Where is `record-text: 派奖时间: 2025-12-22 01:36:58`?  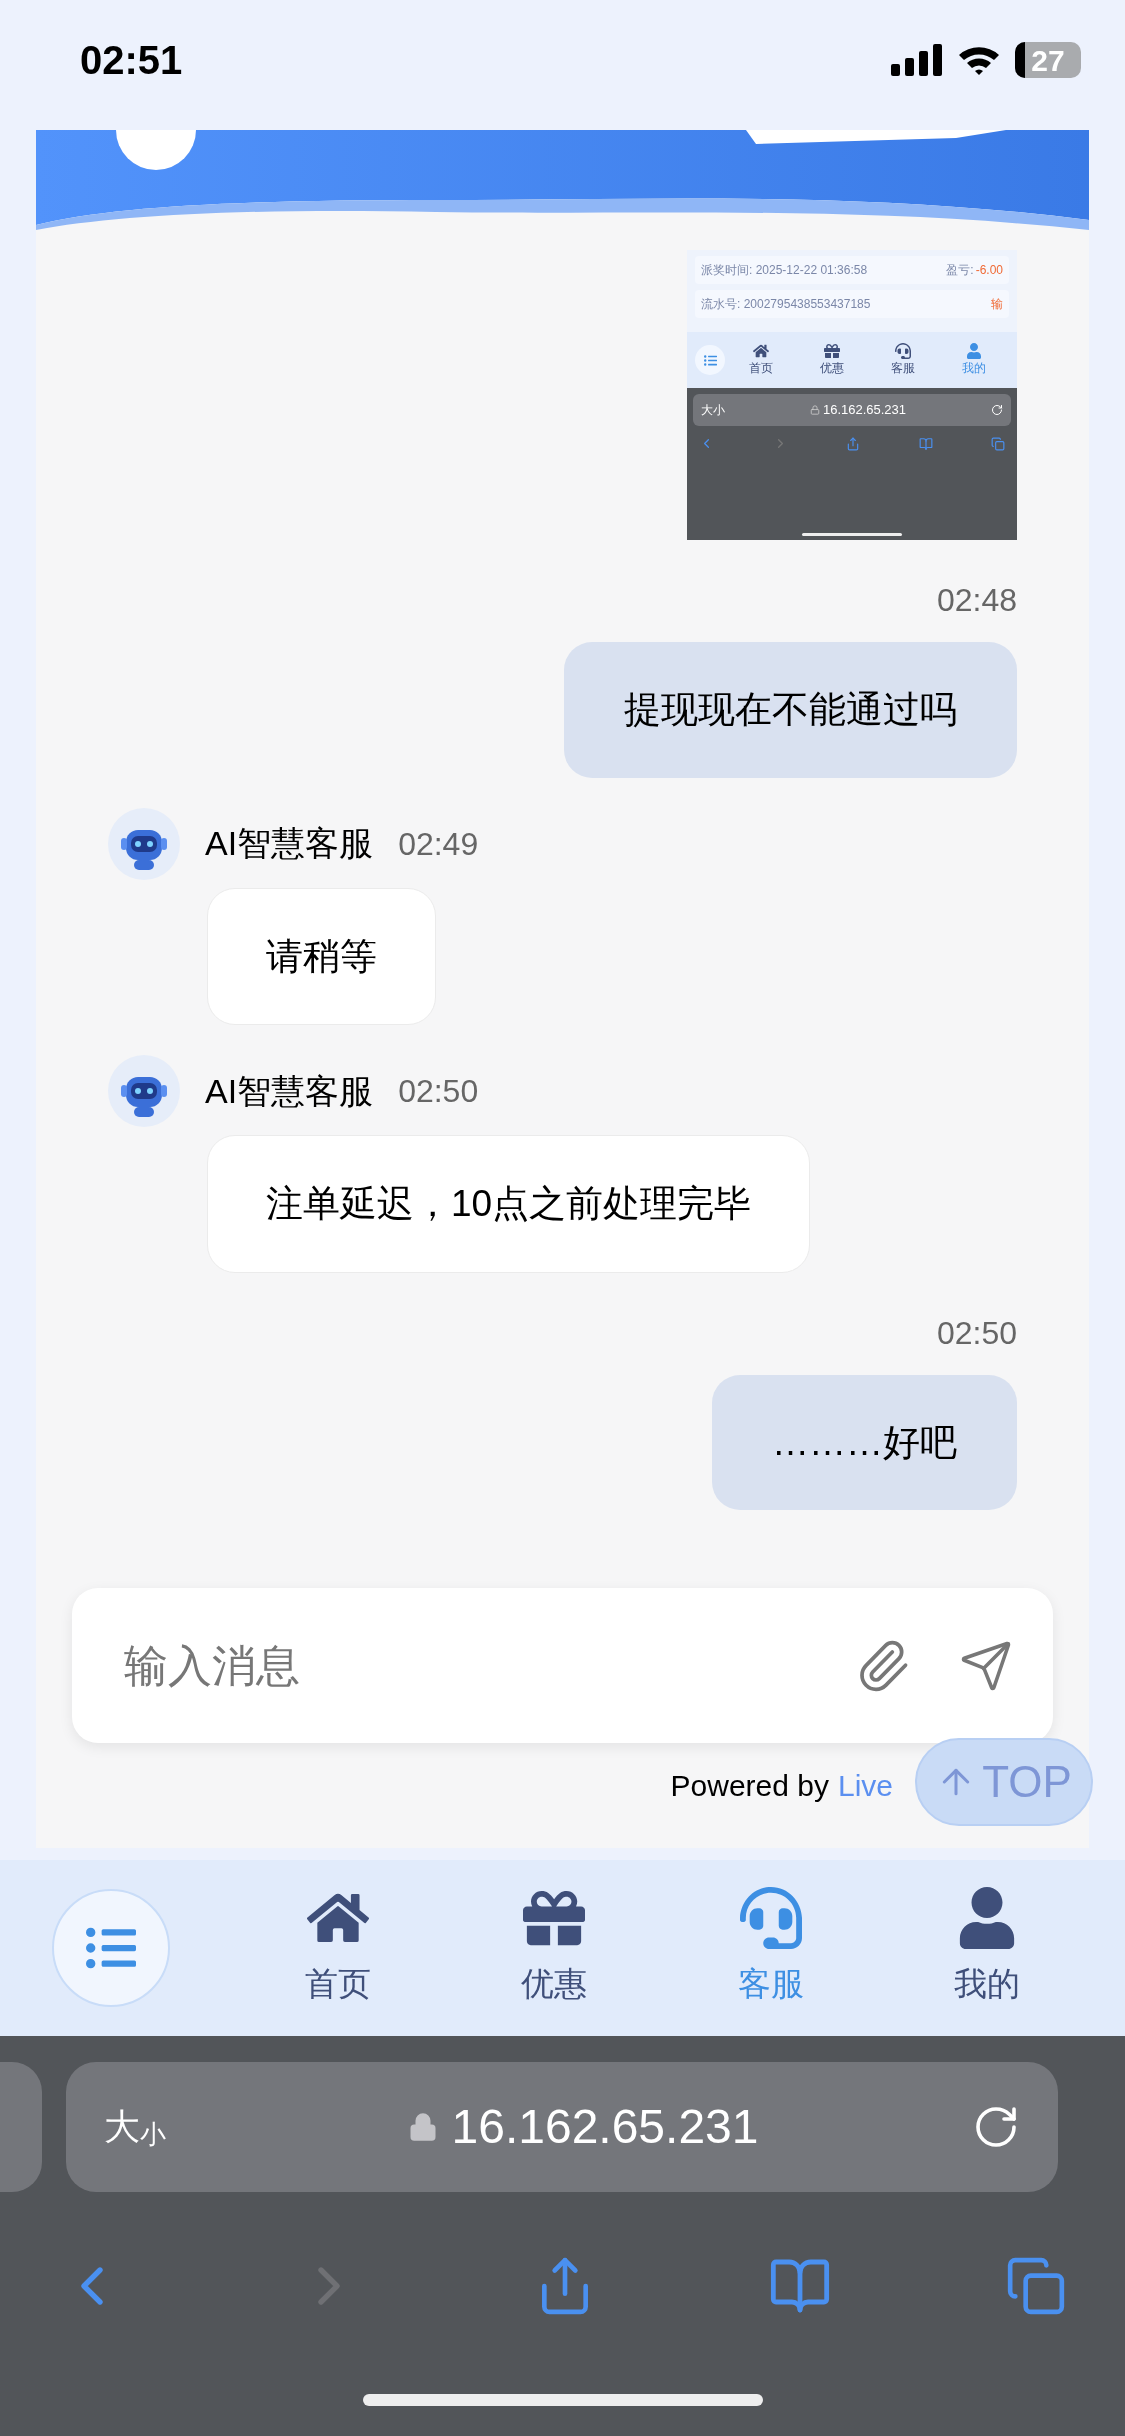
record-text: 派奖时间: 2025-12-22 01:36:58 is located at coordinates (784, 270).